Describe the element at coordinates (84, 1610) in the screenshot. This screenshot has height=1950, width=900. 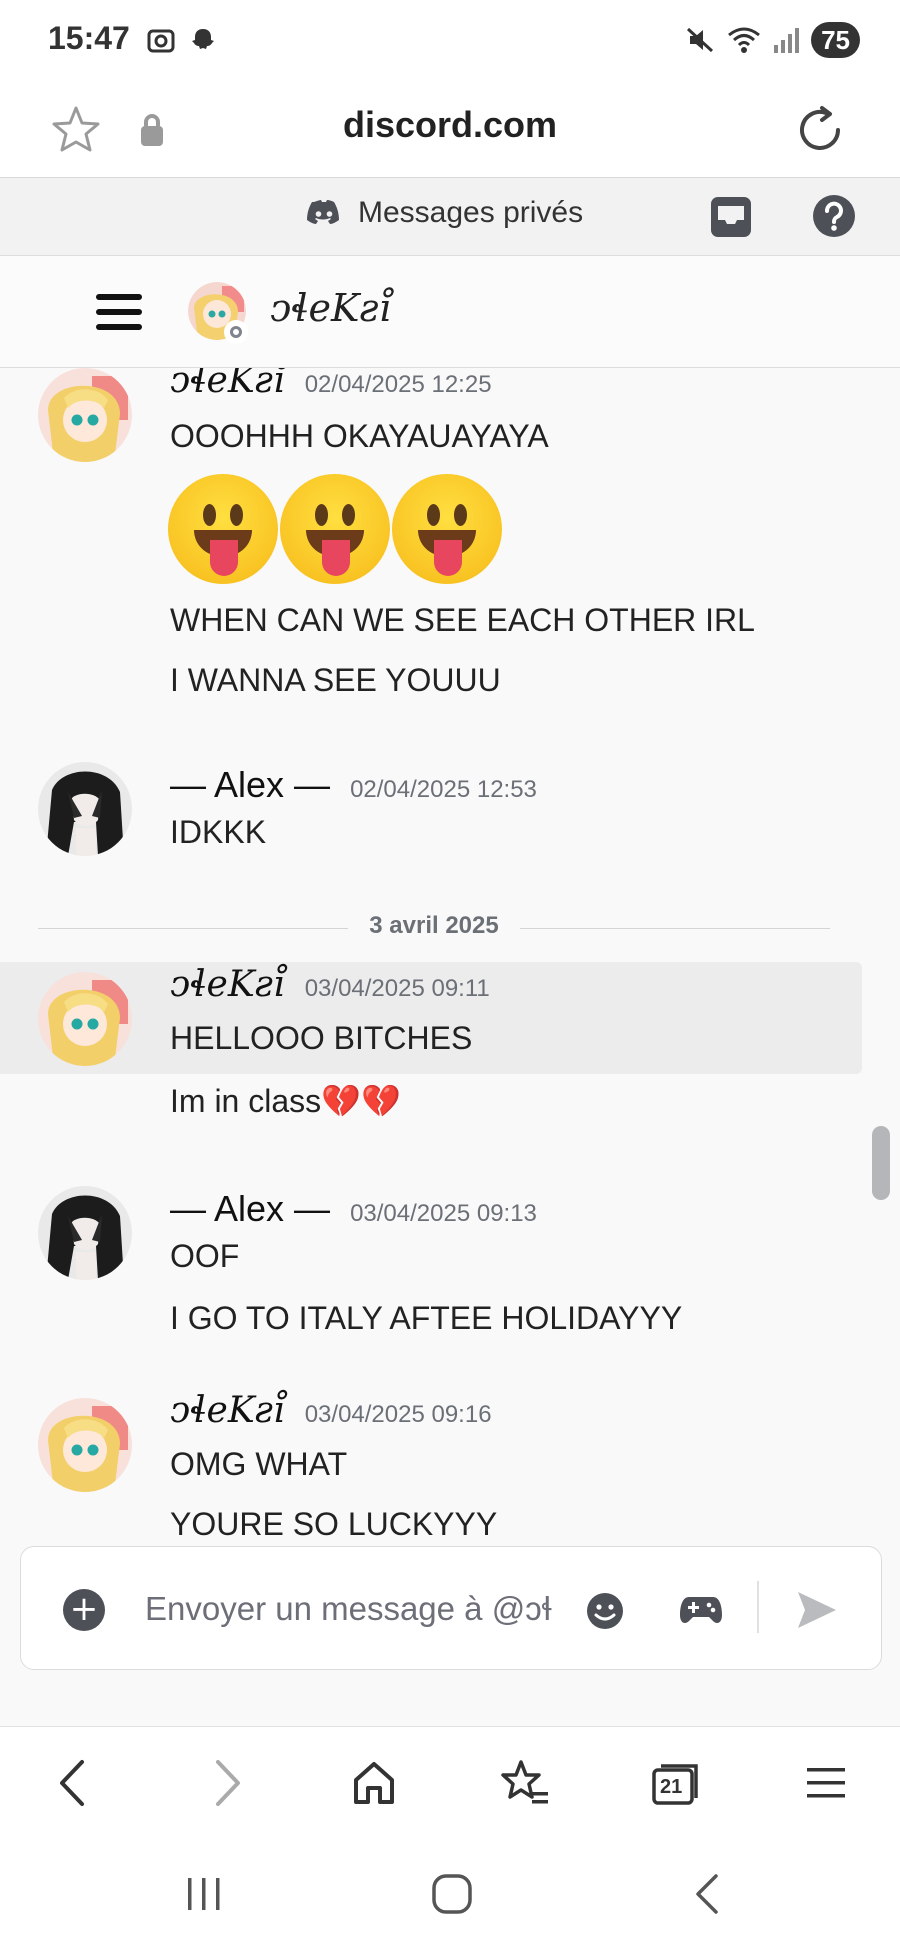
I see `add-attachment-button: +` at that location.